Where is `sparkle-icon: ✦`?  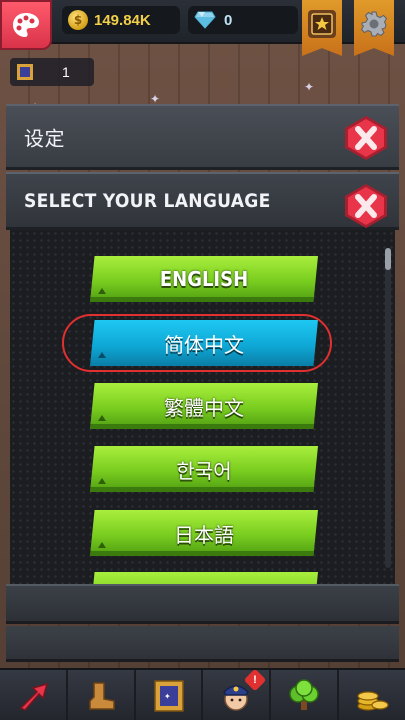 sparkle-icon: ✦ is located at coordinates (309, 87).